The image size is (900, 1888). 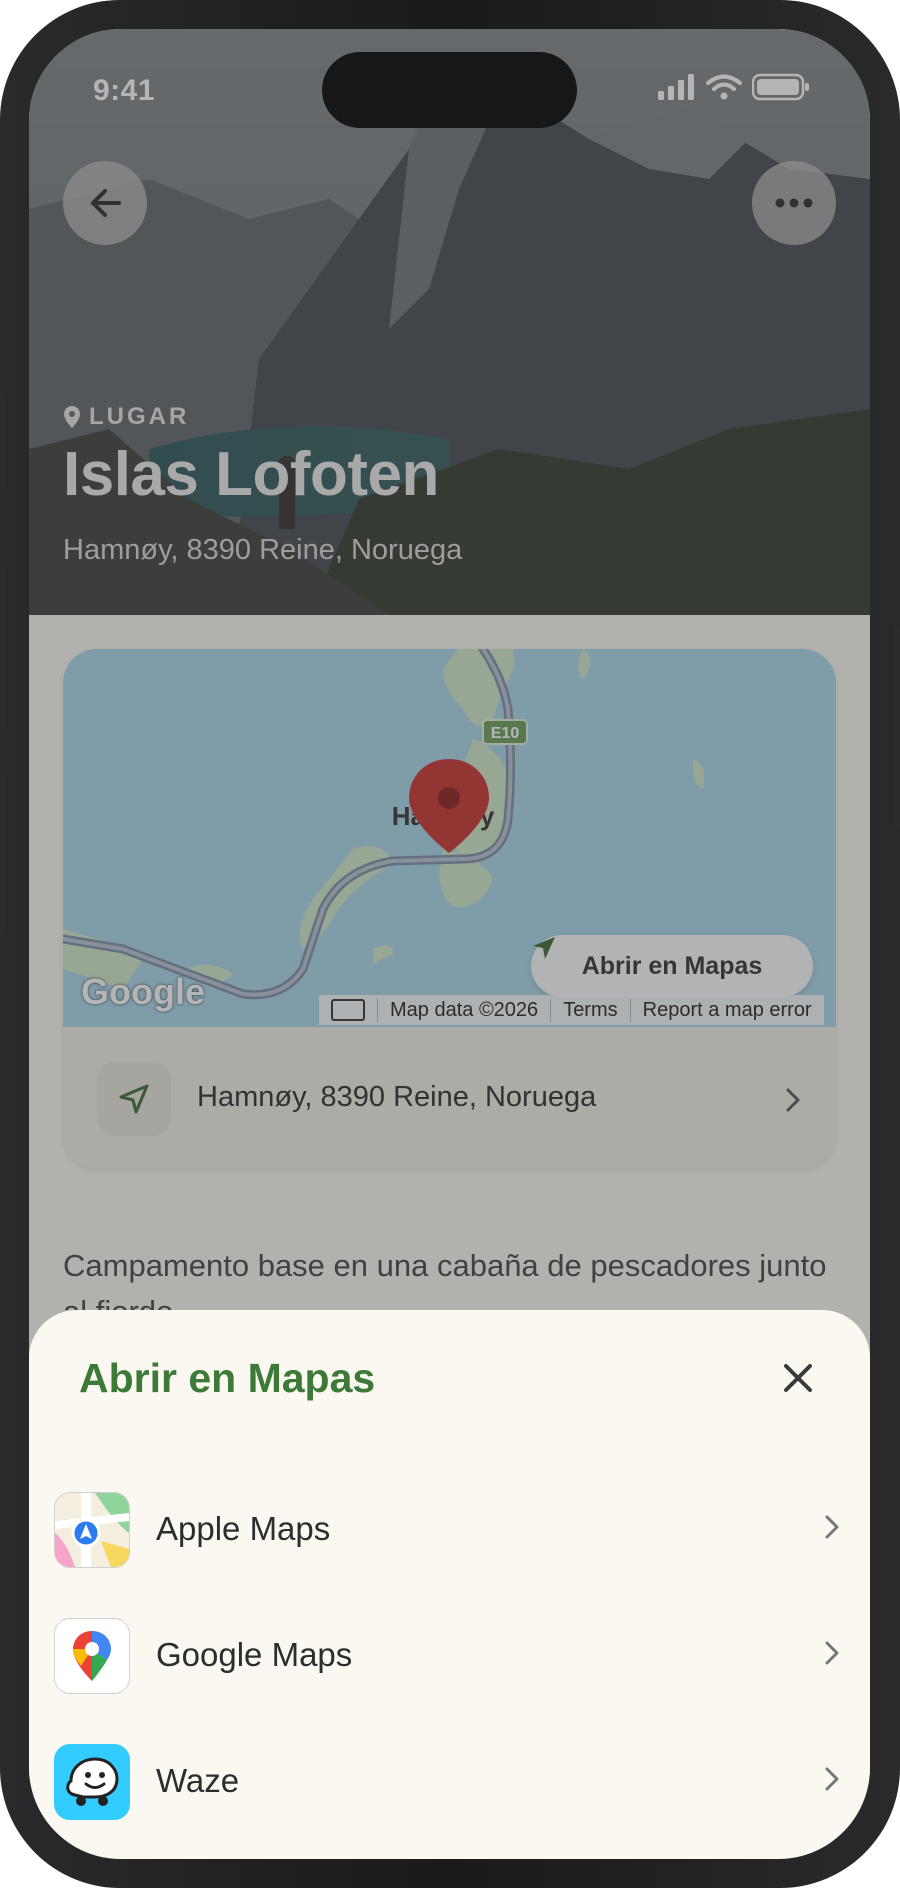 I want to click on volume-up-button, so click(x=3, y=648).